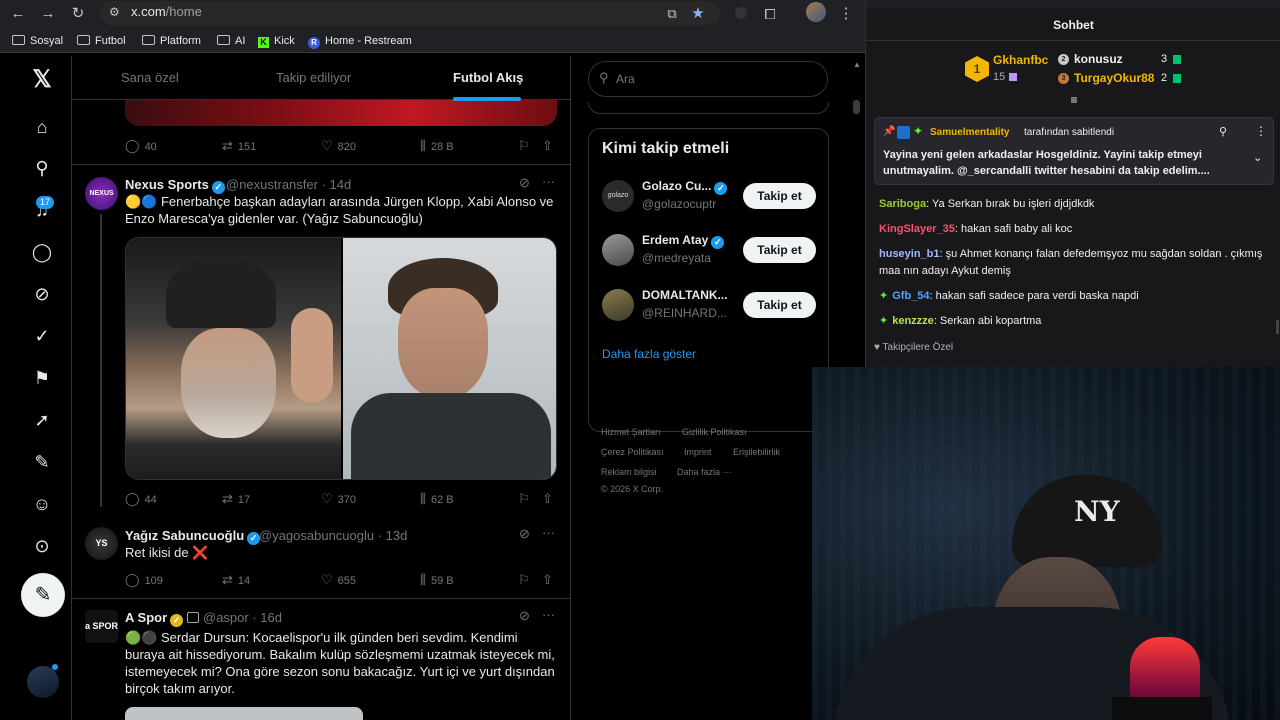  What do you see at coordinates (632, 452) in the screenshot?
I see `footer-link-cookies: Çerez Politikası` at bounding box center [632, 452].